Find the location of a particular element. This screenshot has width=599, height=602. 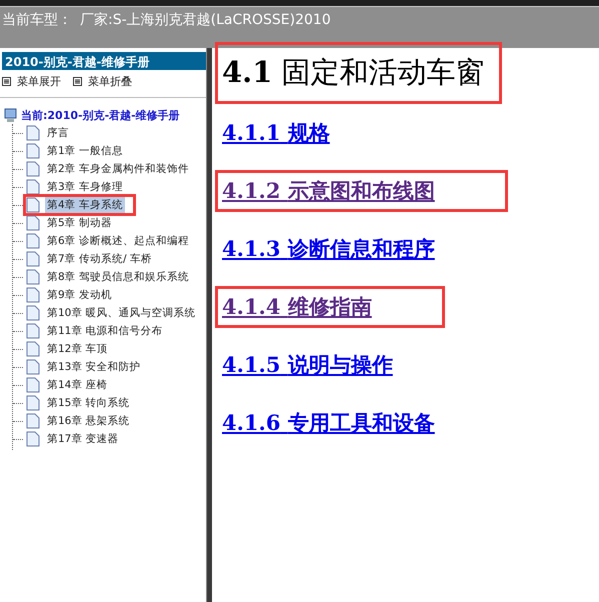

section-link: 4.1.1 规格 is located at coordinates (276, 132).